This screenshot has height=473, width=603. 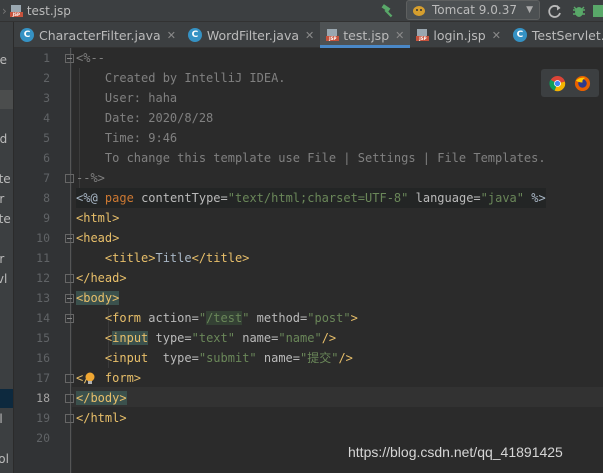 What do you see at coordinates (32, 78) in the screenshot?
I see `line-number: 2` at bounding box center [32, 78].